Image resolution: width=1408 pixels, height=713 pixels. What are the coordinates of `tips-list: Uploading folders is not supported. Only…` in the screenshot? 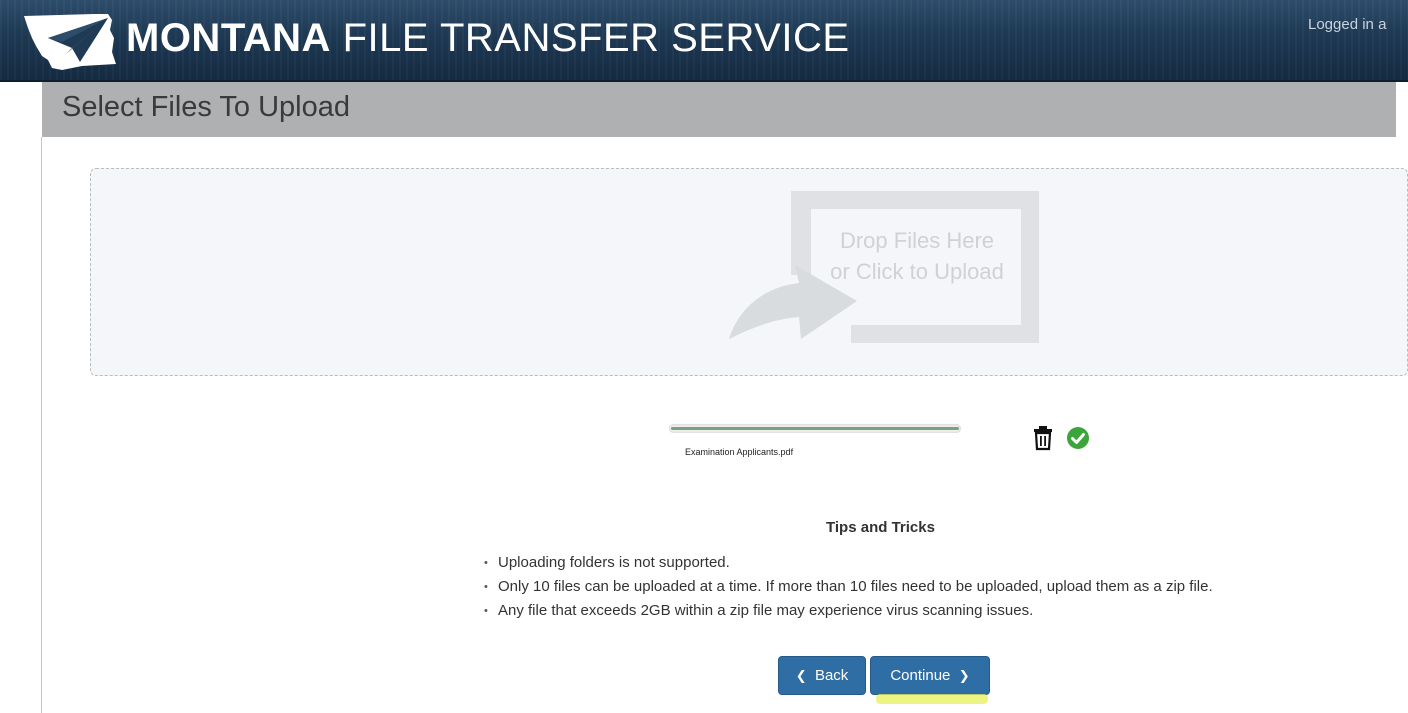 It's located at (848, 587).